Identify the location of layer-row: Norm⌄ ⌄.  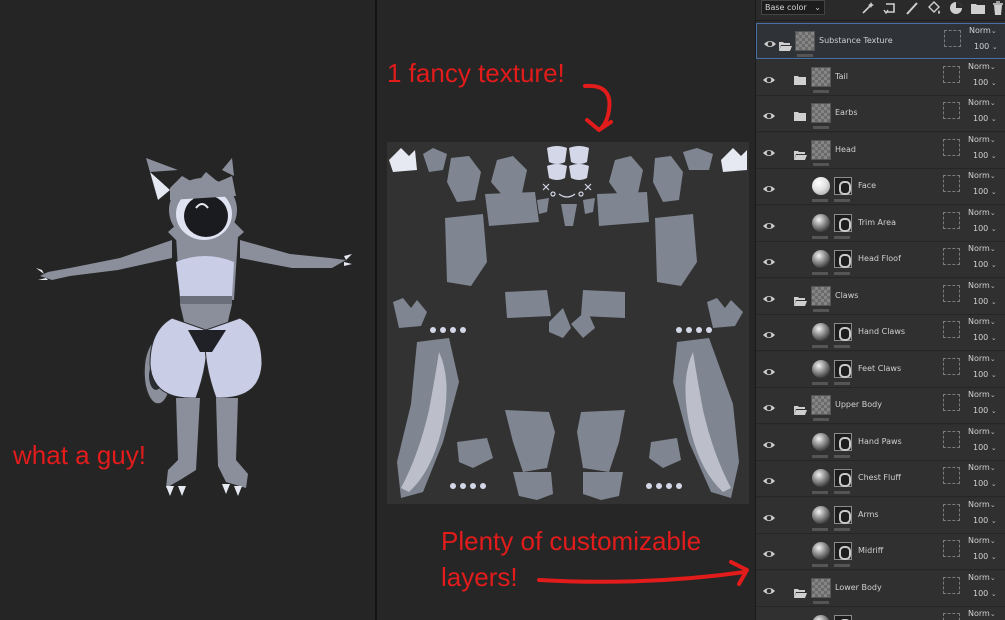
(880, 613).